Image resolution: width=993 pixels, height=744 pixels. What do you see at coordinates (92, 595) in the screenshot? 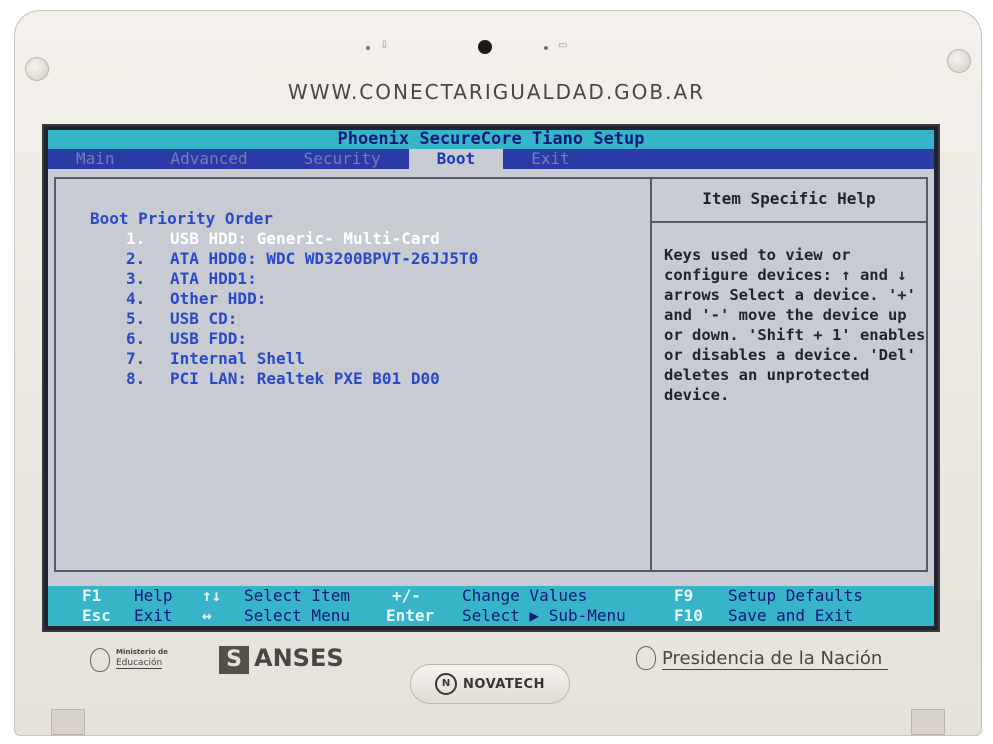
I see `key-f1: F1` at bounding box center [92, 595].